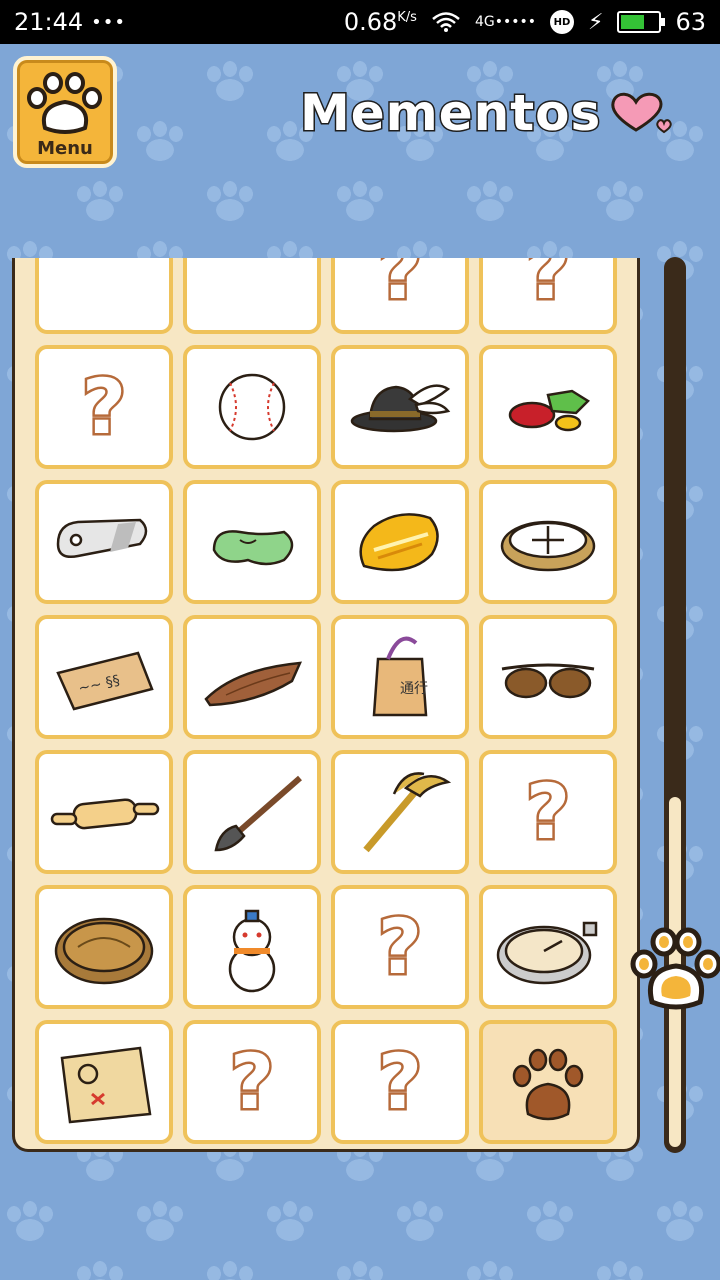 The image size is (720, 1280). Describe the element at coordinates (549, 410) in the screenshot. I see `jewels-icon` at that location.